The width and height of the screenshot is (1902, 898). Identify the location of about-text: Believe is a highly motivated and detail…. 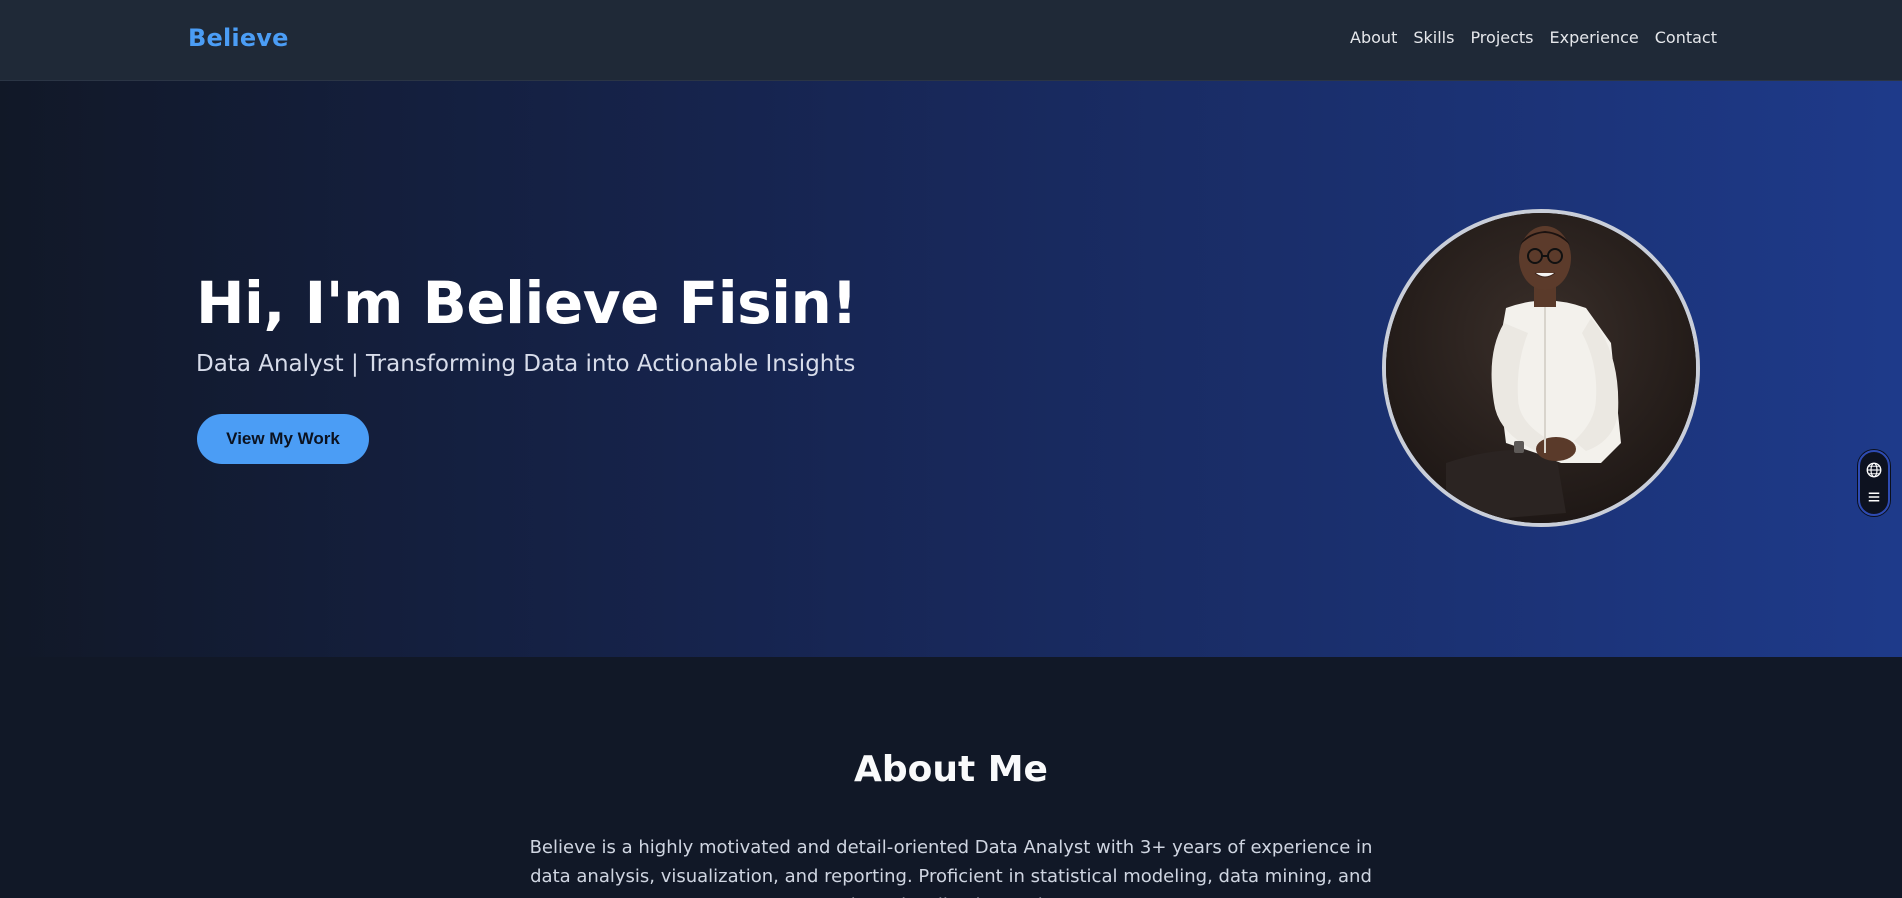
(951, 867).